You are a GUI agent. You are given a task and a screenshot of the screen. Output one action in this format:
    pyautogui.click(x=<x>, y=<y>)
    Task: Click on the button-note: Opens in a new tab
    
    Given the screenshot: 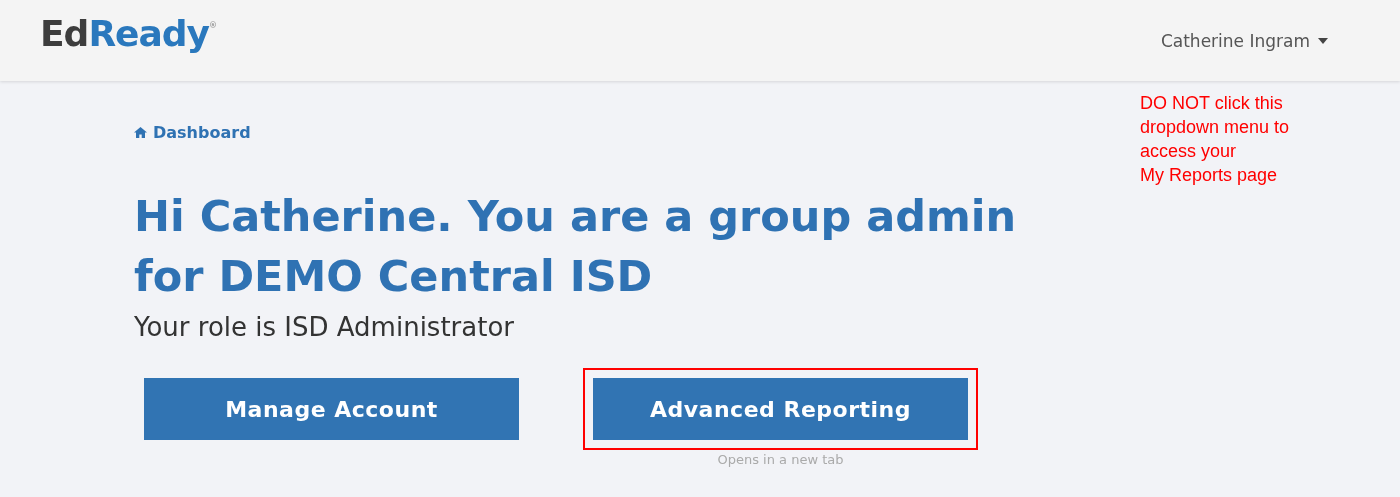 What is the action you would take?
    pyautogui.click(x=780, y=459)
    